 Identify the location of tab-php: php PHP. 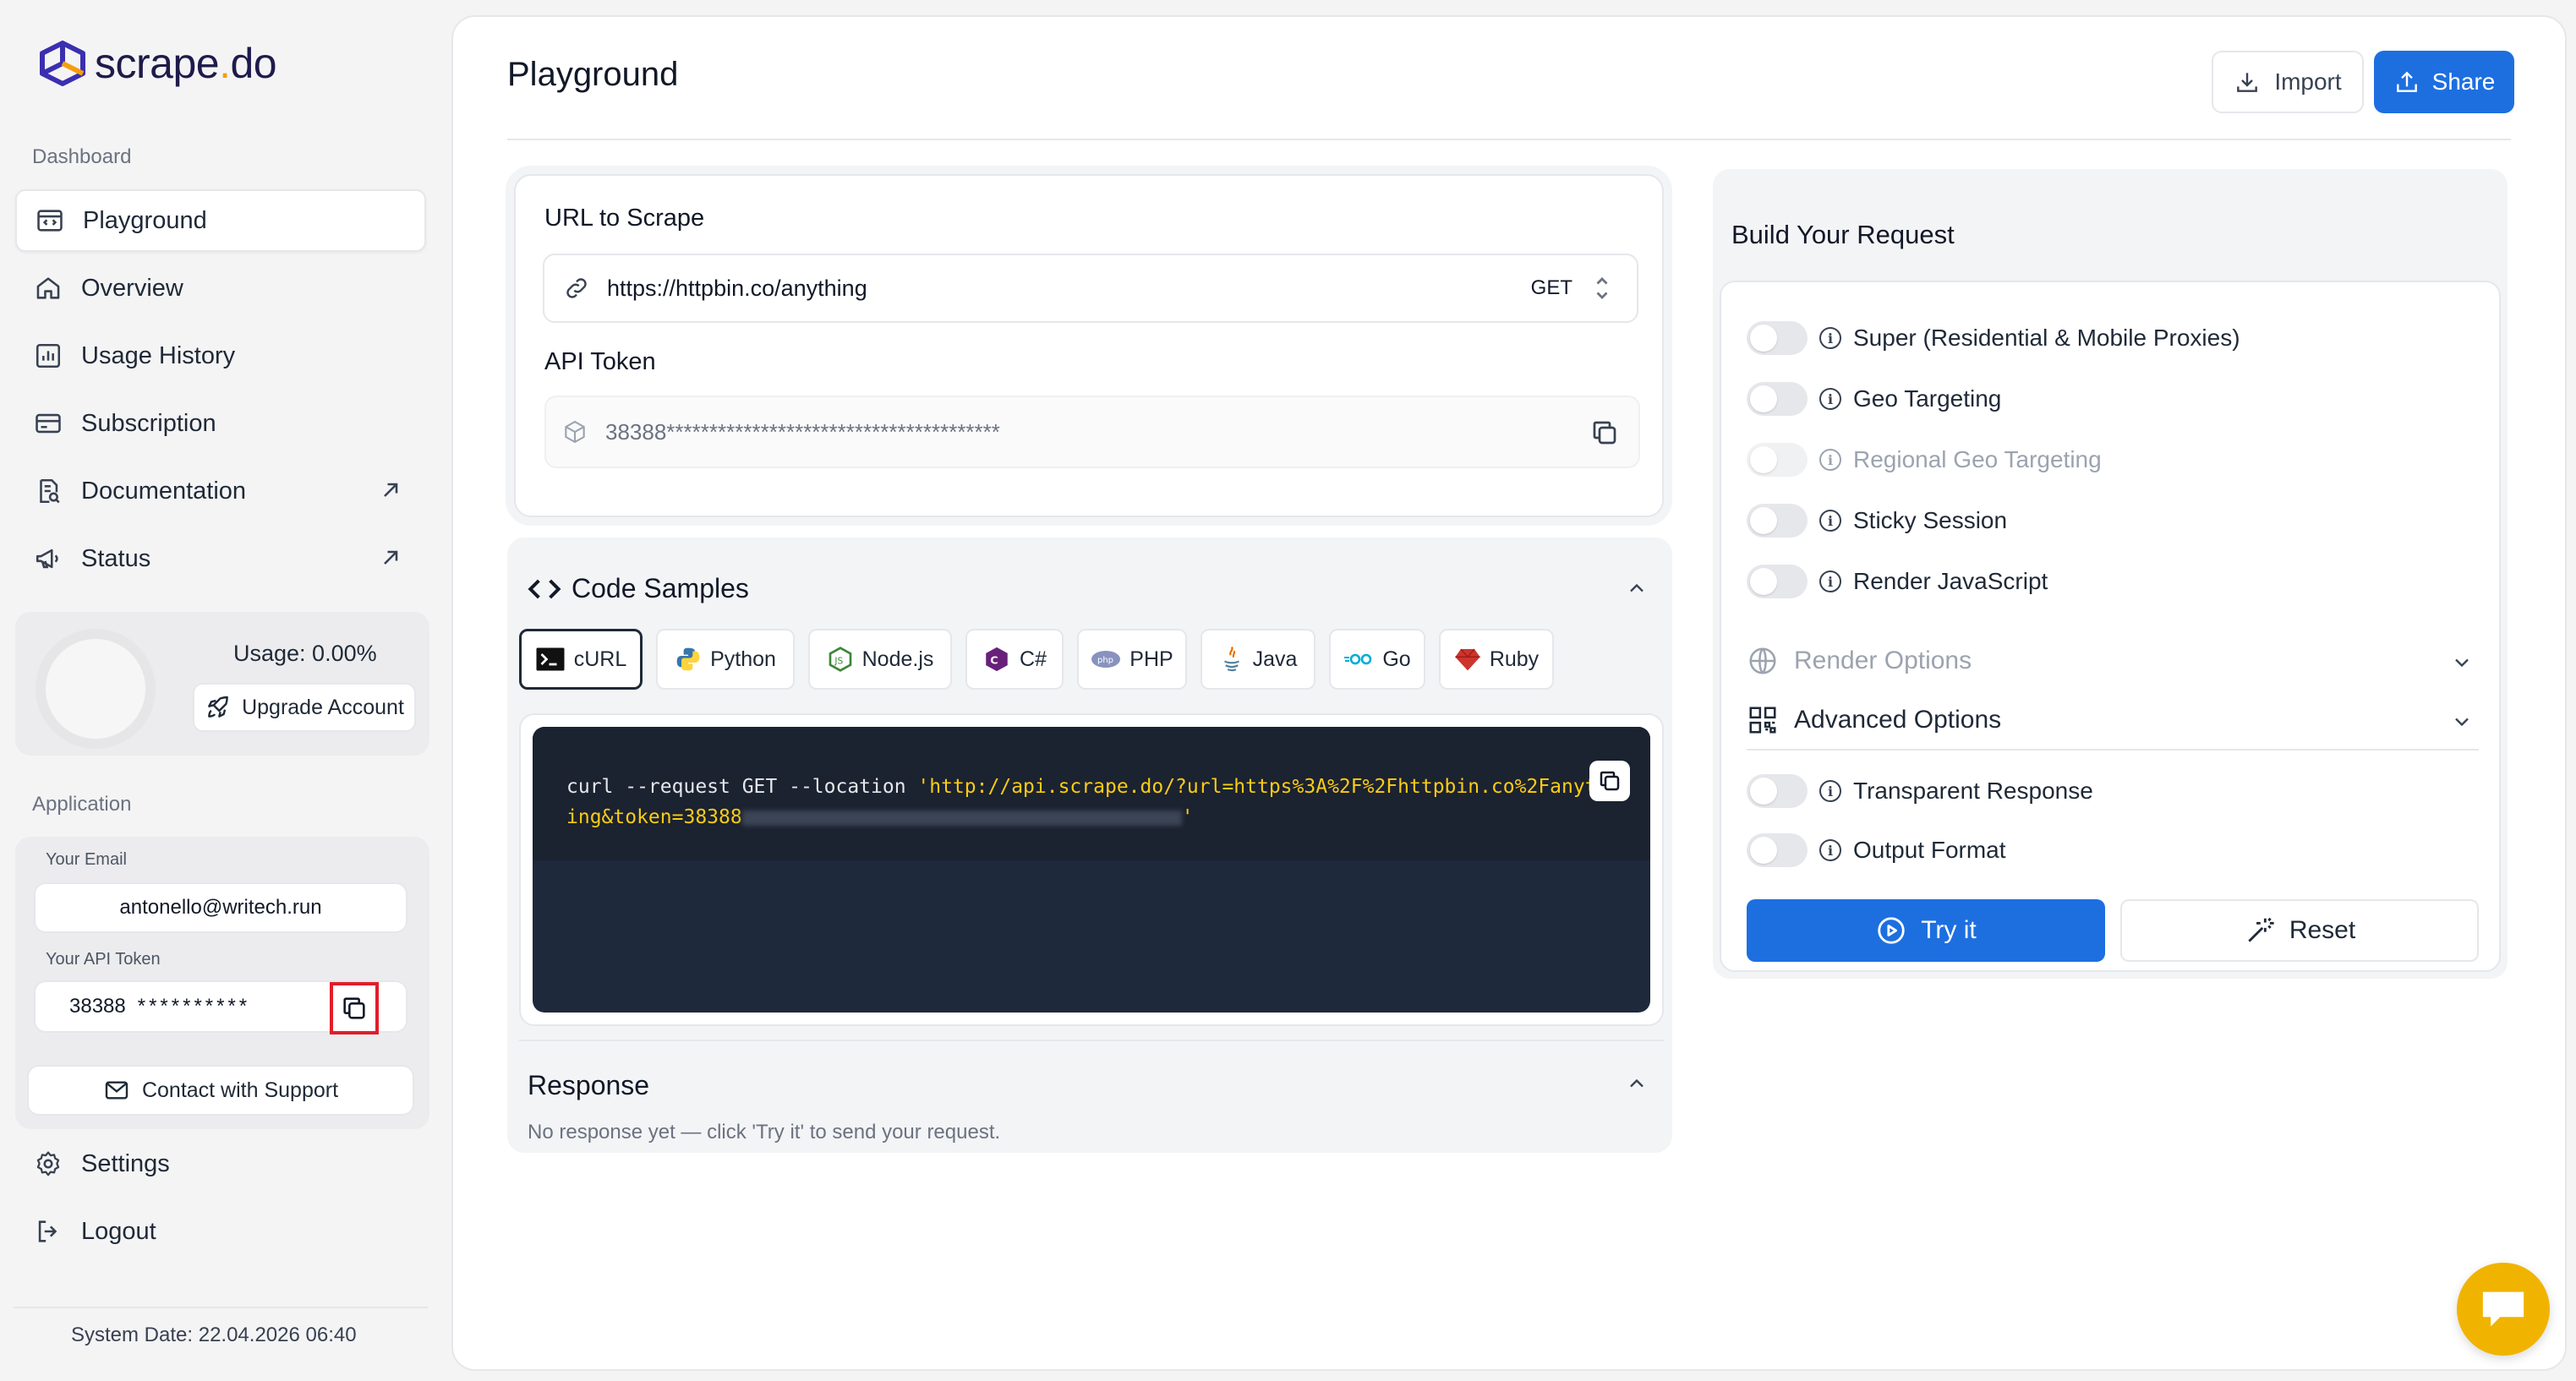
(1132, 659).